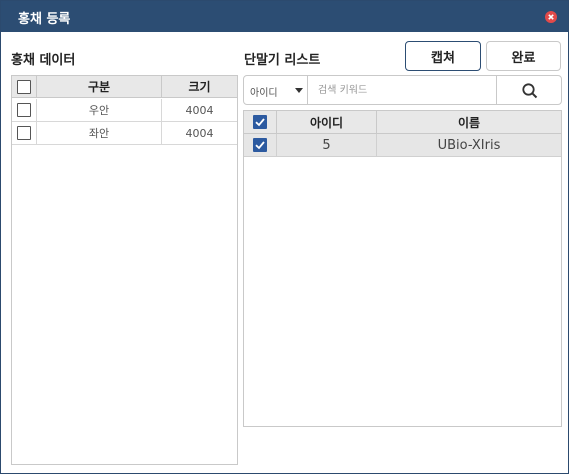  What do you see at coordinates (124, 133) in the screenshot?
I see `table-row: 좌안 4004` at bounding box center [124, 133].